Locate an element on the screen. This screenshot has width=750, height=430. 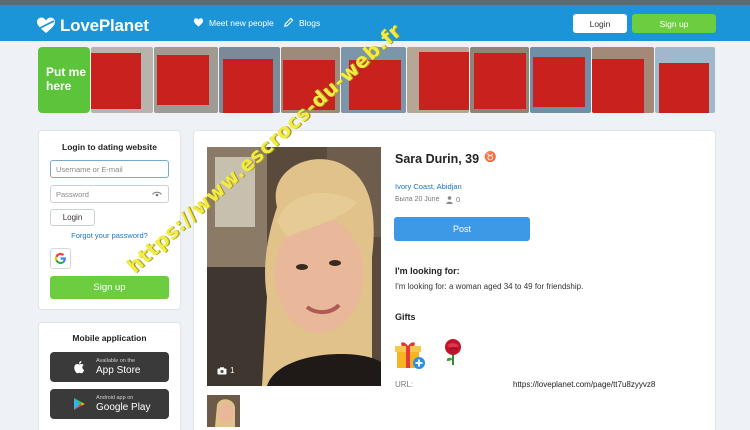
app-store-button: Available on the App Store is located at coordinates (109, 367).